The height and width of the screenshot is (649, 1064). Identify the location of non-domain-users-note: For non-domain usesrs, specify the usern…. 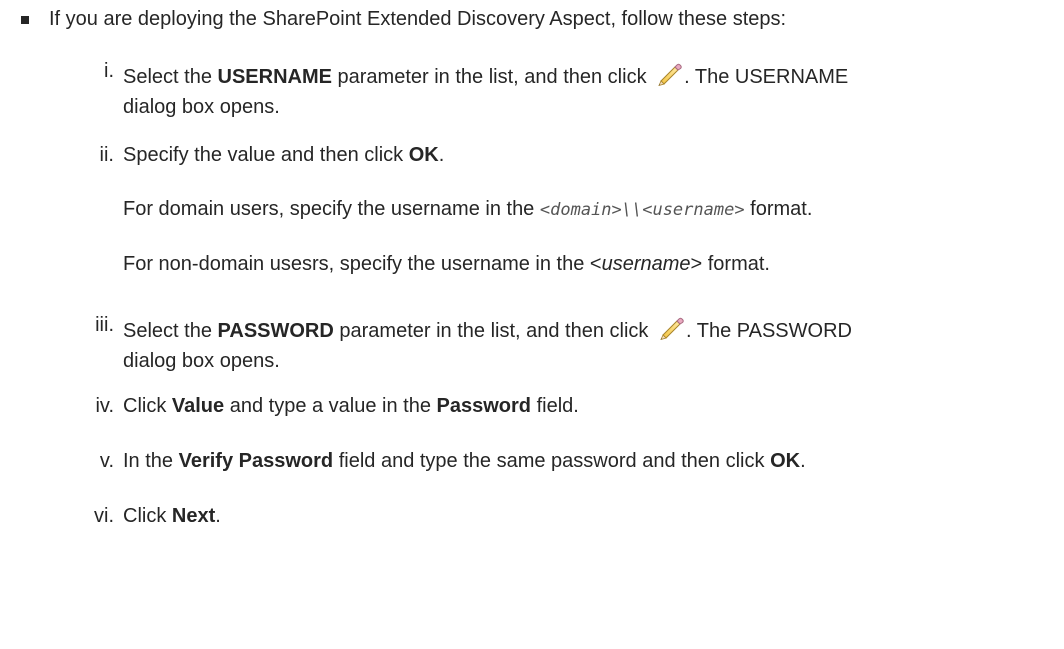
(446, 264).